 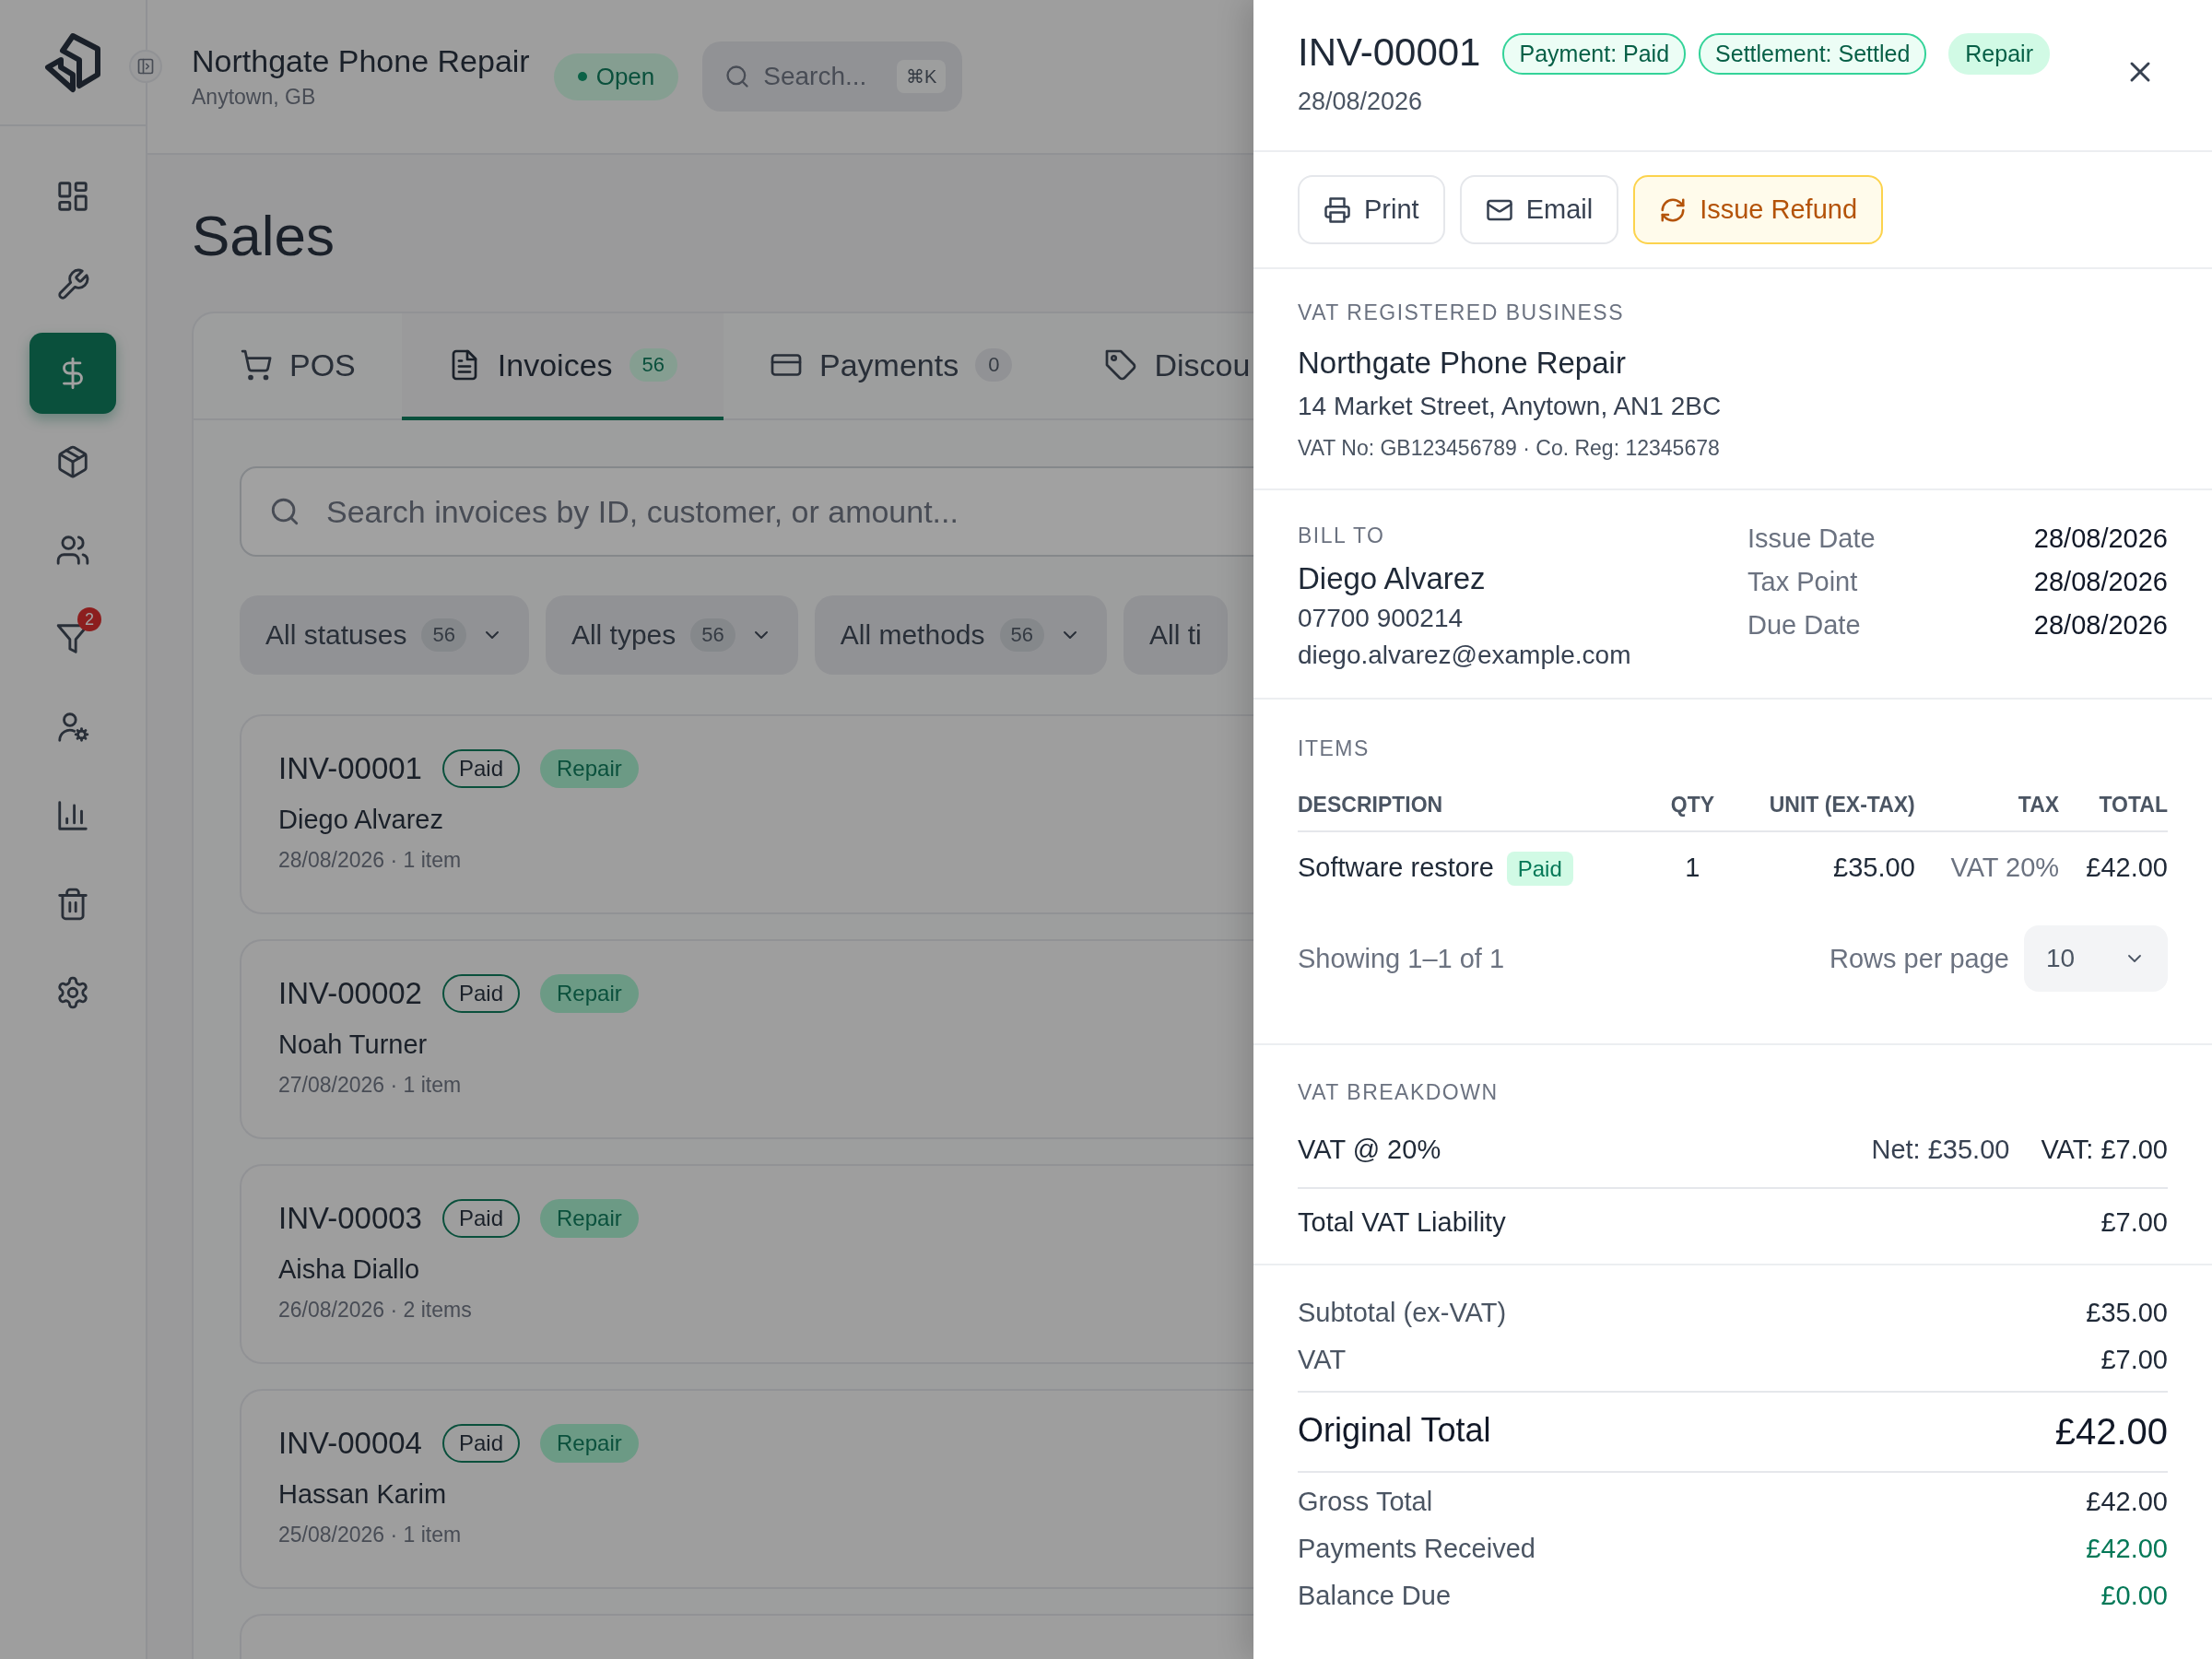 What do you see at coordinates (72, 196) in the screenshot?
I see `dashboard-icon` at bounding box center [72, 196].